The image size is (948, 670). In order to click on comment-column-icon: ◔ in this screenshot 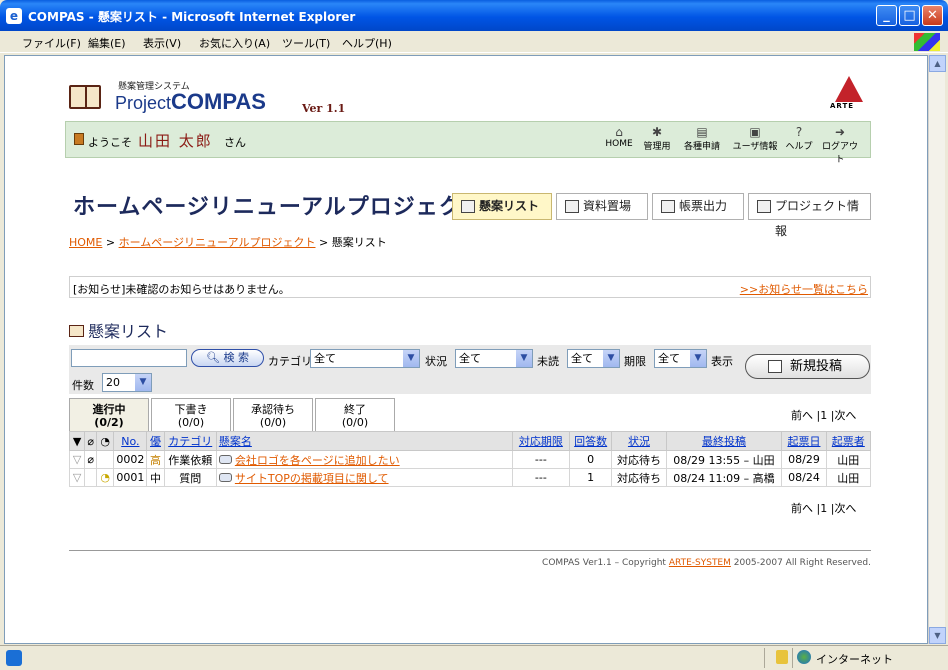, I will do `click(105, 441)`.